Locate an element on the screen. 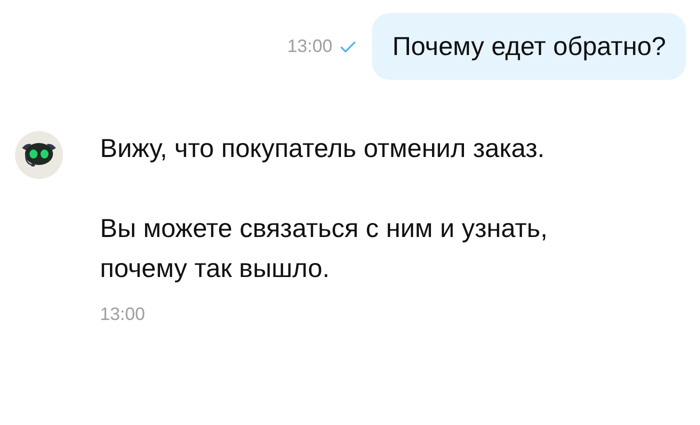 Image resolution: width=700 pixels, height=425 pixels. message-text: Вы можете связаться с ним и узнать, почему так вышло. is located at coordinates (324, 248).